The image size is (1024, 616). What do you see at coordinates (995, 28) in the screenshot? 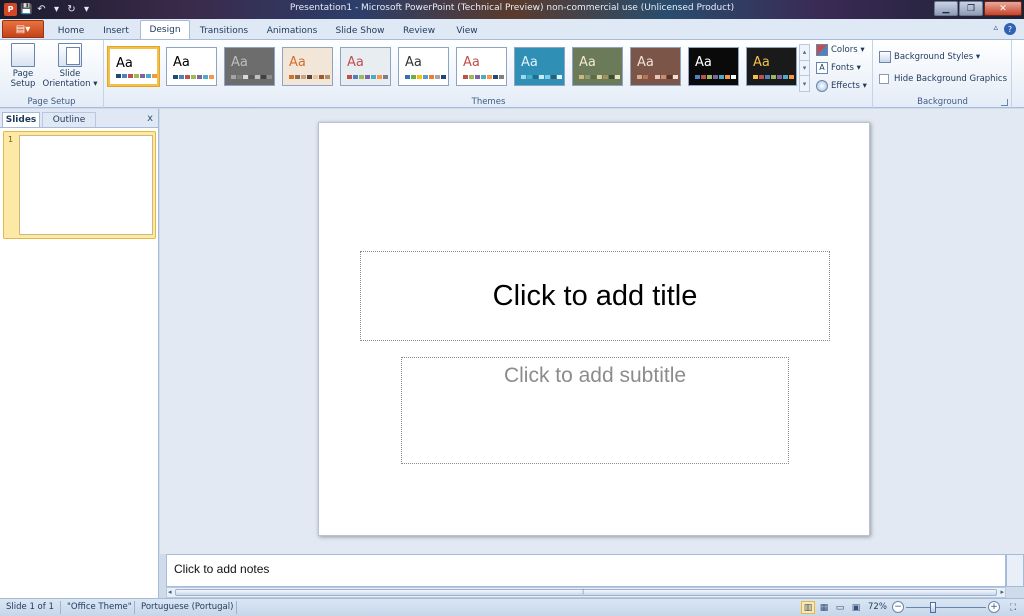
I see `minimize-ribbon-icon: ▵` at bounding box center [995, 28].